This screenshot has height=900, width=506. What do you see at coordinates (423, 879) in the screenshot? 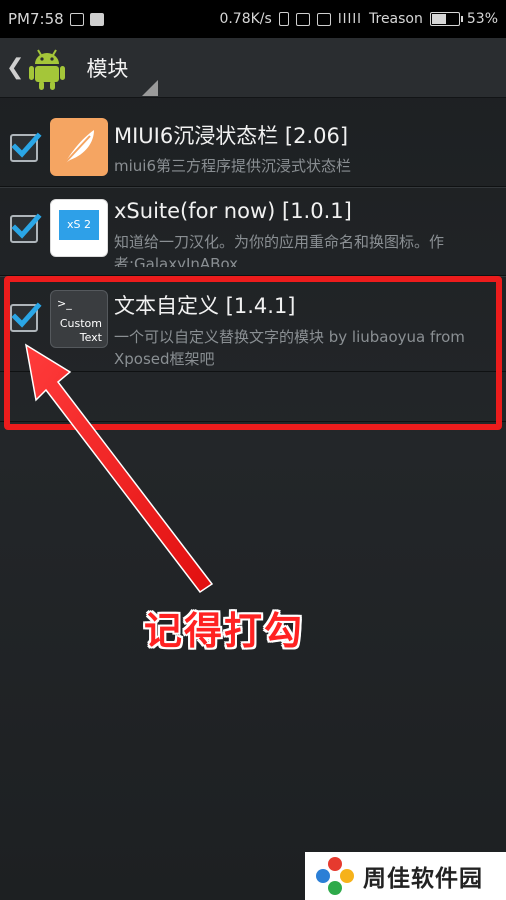
I see `watermark-text: 周佳软件园` at bounding box center [423, 879].